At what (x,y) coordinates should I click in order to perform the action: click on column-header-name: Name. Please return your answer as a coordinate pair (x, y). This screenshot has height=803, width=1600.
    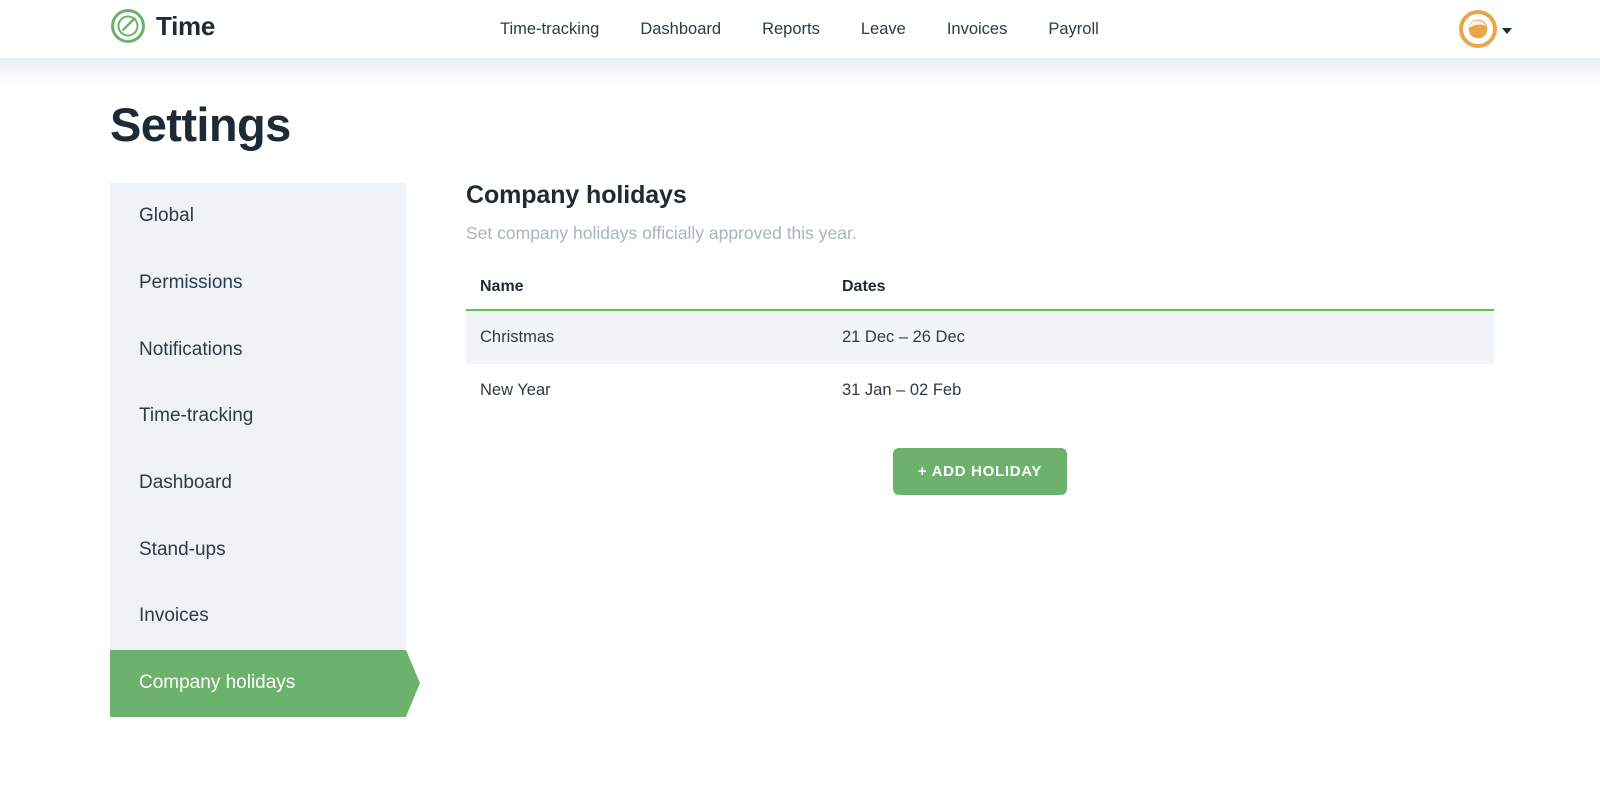
    Looking at the image, I should click on (647, 294).